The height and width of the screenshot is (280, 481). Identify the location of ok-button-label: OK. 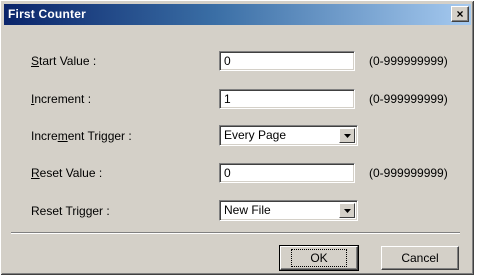
(319, 258).